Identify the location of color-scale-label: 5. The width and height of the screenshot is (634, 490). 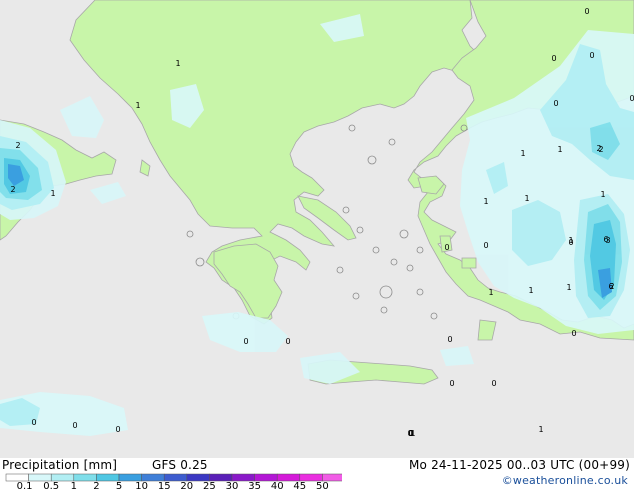
(119, 485).